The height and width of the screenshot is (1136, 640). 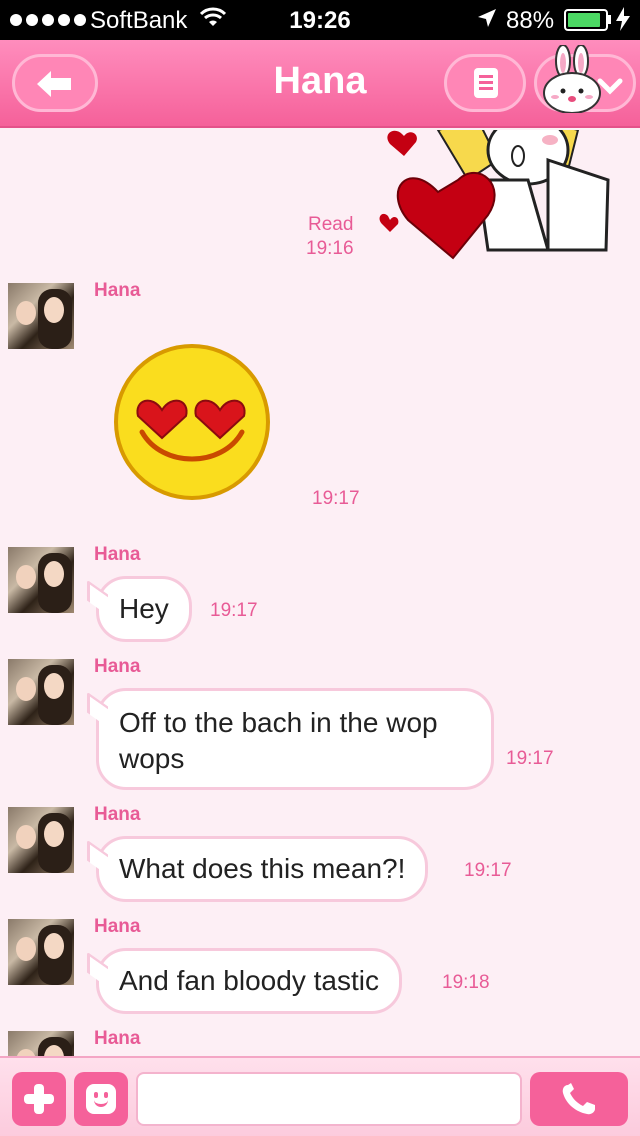 I want to click on battery-icon, so click(x=586, y=20).